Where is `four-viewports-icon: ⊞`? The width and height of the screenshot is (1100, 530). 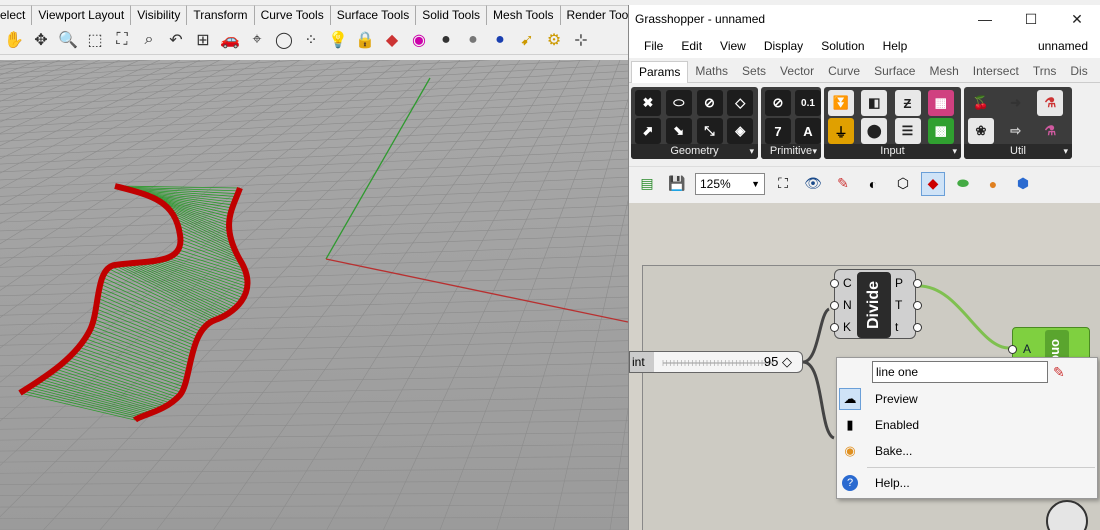 four-viewports-icon: ⊞ is located at coordinates (203, 40).